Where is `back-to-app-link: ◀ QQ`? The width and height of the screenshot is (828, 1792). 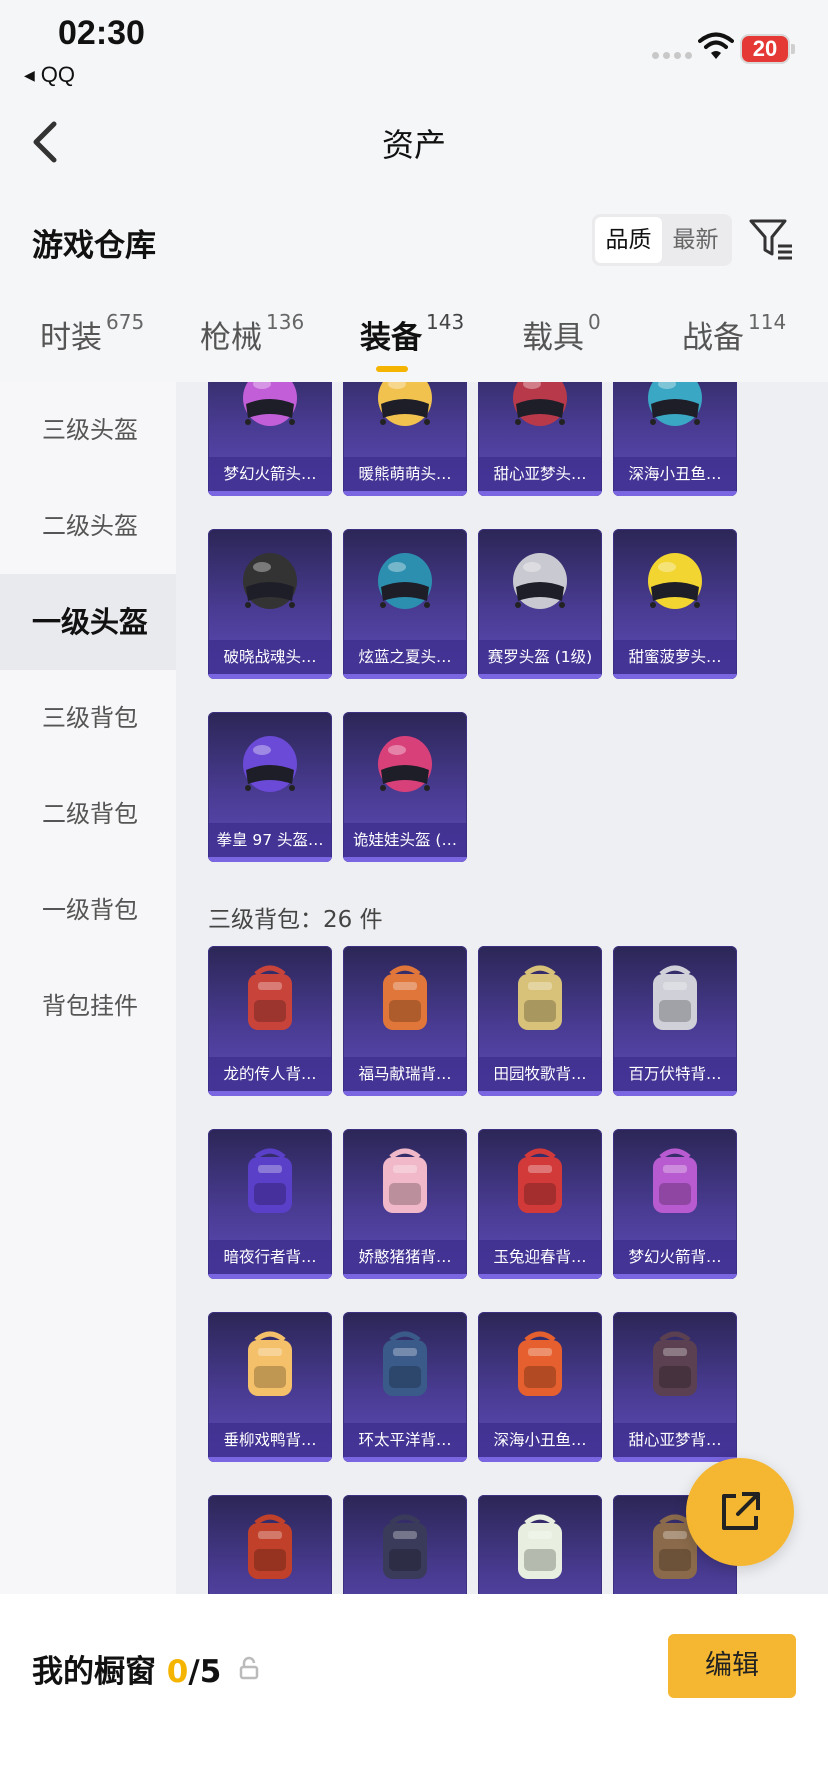
back-to-app-link: ◀ QQ is located at coordinates (49, 75).